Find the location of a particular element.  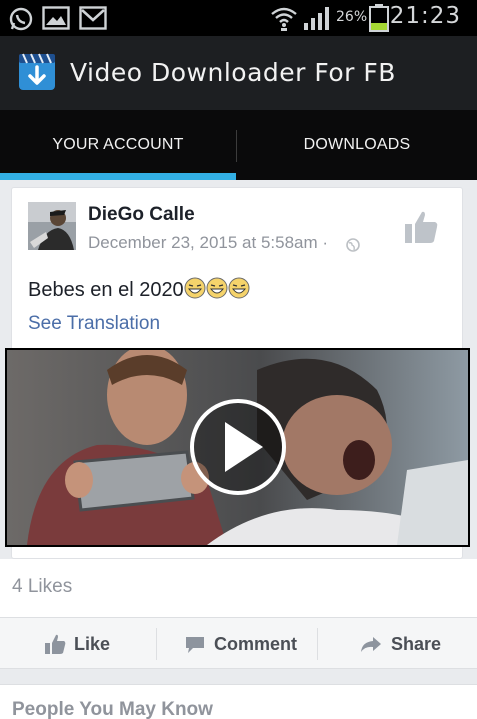

gmail-icon is located at coordinates (93, 18).